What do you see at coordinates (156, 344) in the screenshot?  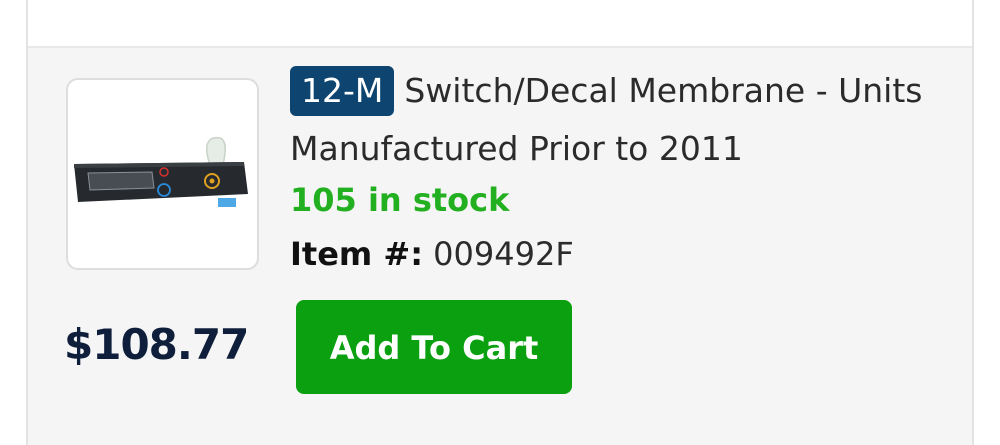 I see `price: $108.77` at bounding box center [156, 344].